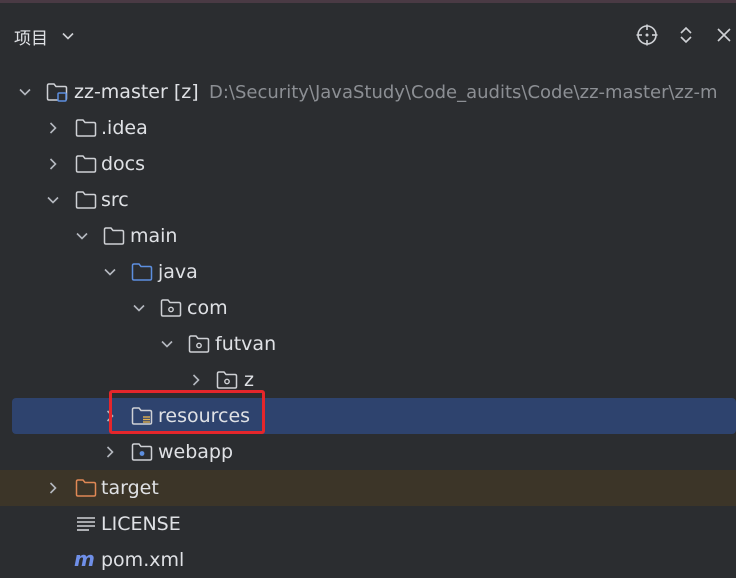 Image resolution: width=736 pixels, height=578 pixels. I want to click on annotation-highlight-box, so click(187, 412).